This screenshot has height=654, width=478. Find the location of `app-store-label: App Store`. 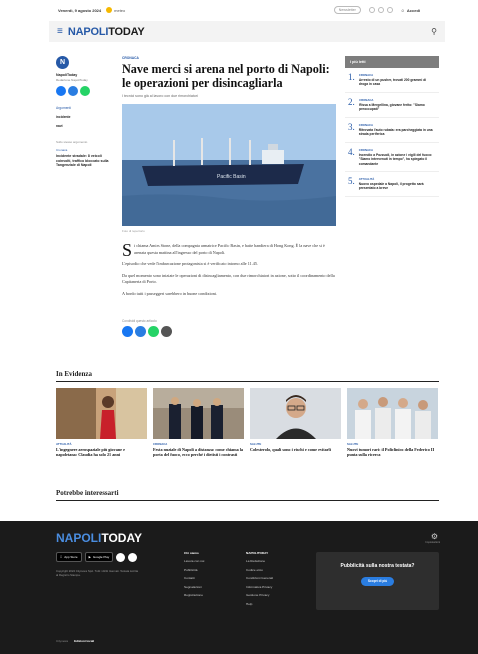

app-store-label: App Store is located at coordinates (69, 557).